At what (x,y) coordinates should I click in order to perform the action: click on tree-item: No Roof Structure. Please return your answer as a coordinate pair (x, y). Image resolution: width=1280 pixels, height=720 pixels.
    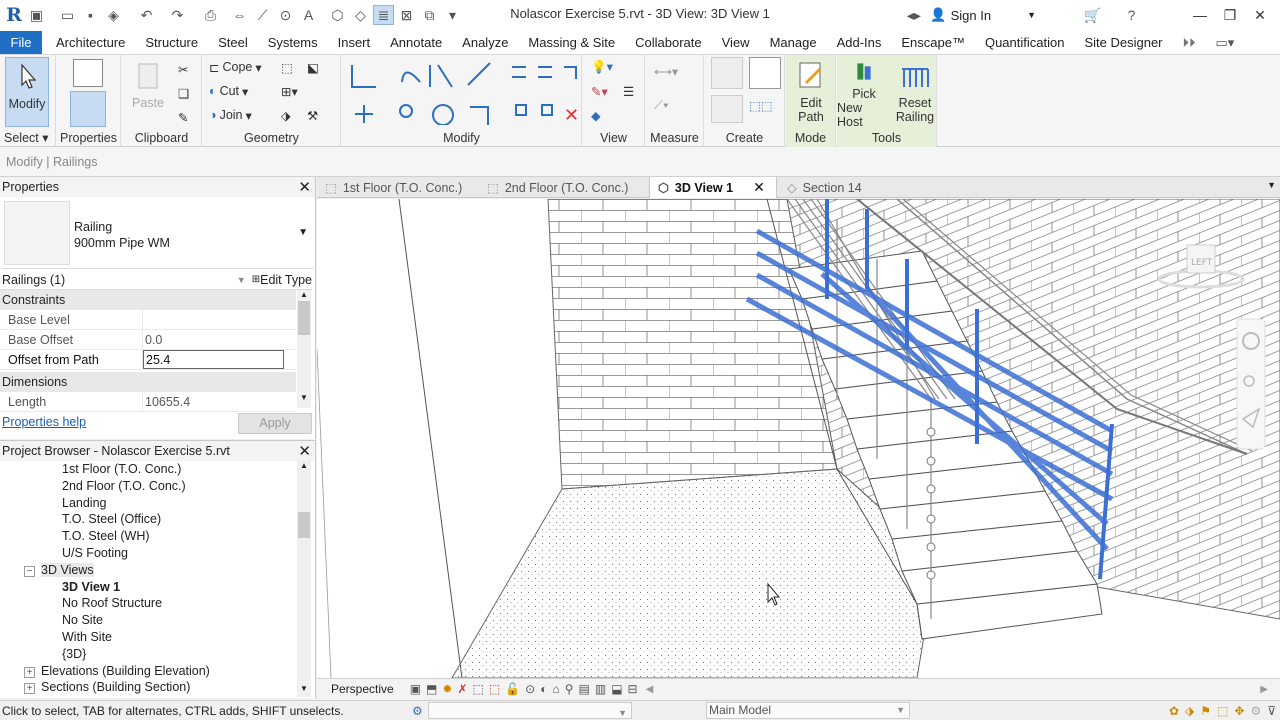
    Looking at the image, I should click on (148, 603).